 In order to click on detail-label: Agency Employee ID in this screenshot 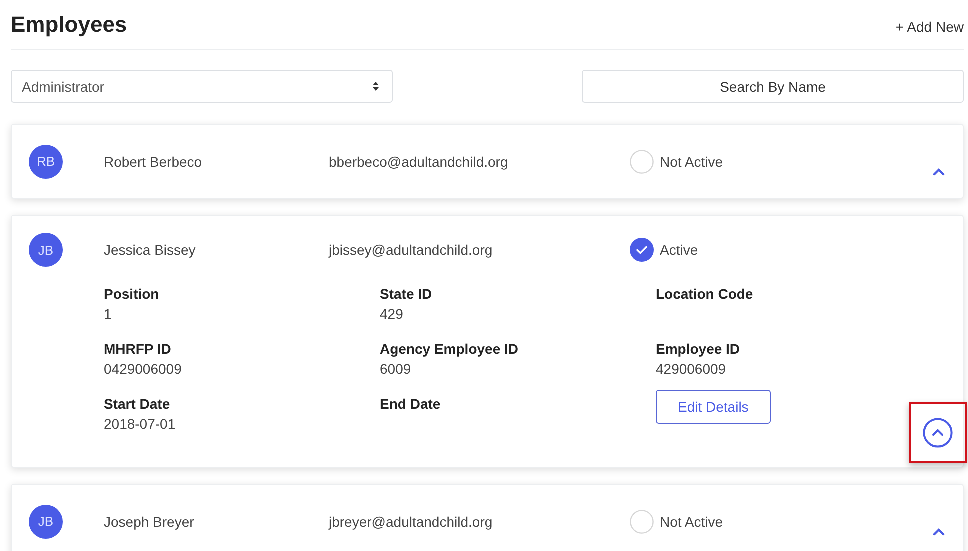, I will do `click(450, 349)`.